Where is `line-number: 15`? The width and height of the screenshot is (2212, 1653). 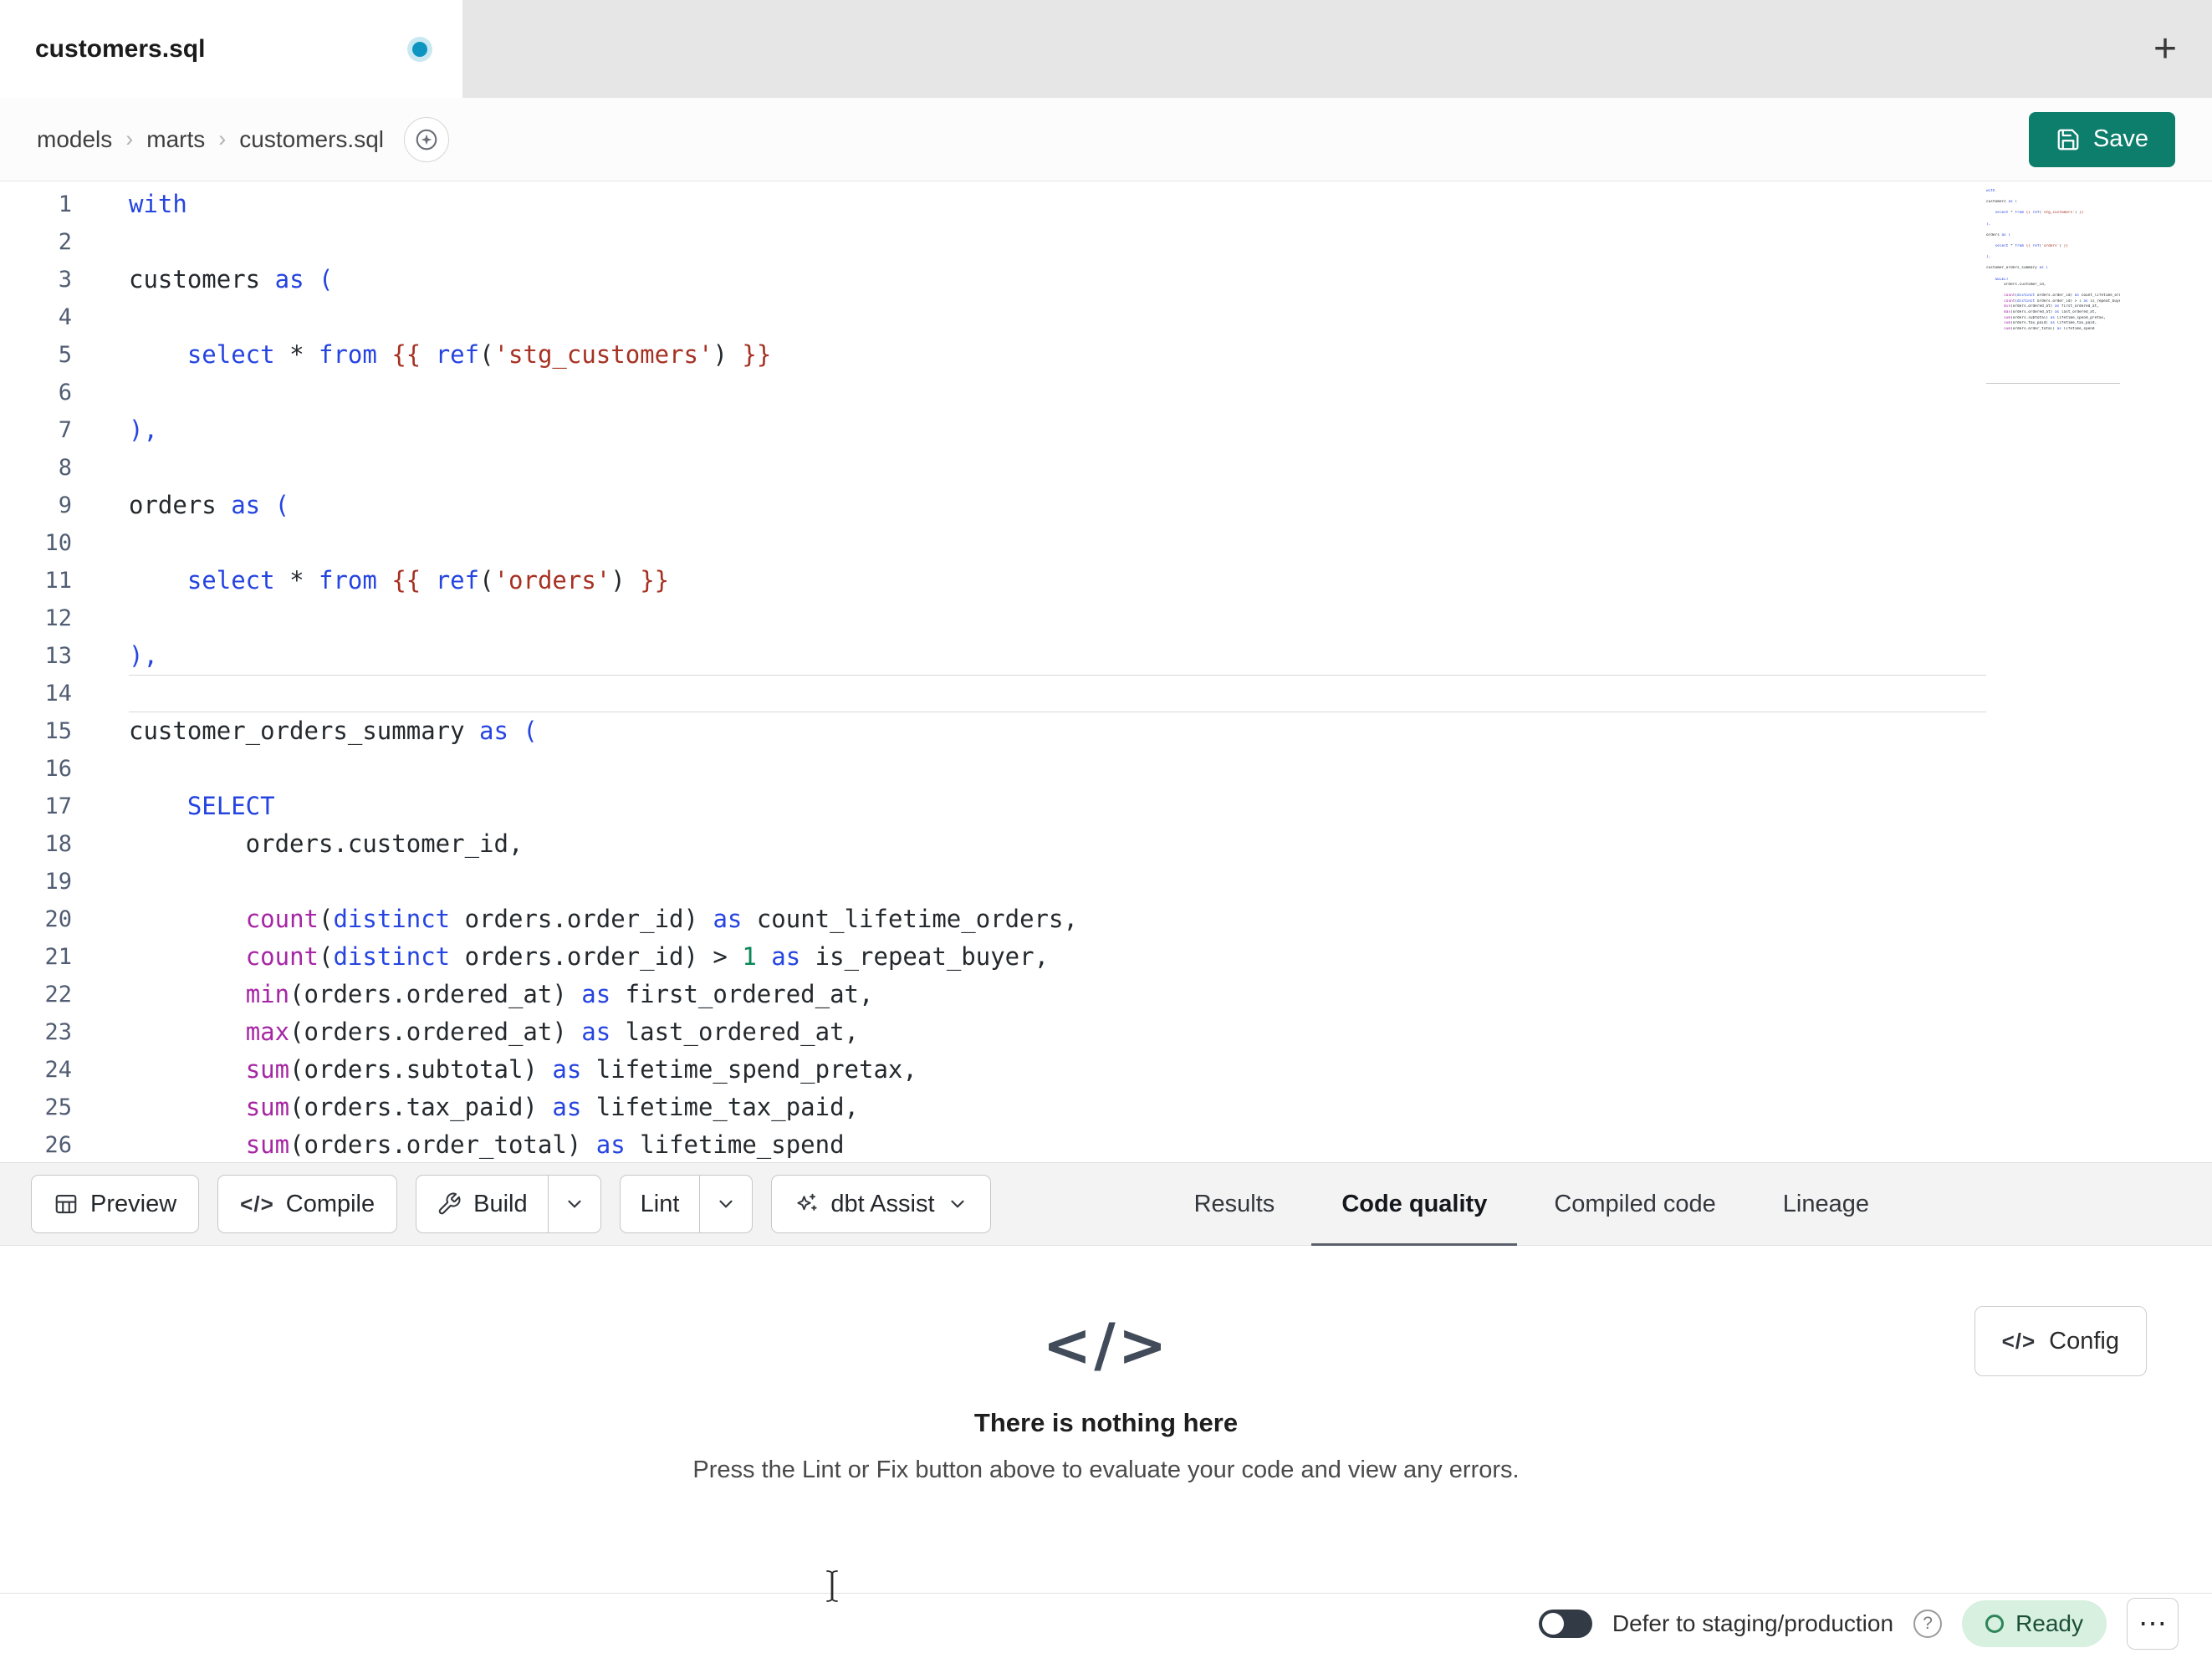
line-number: 15 is located at coordinates (58, 731).